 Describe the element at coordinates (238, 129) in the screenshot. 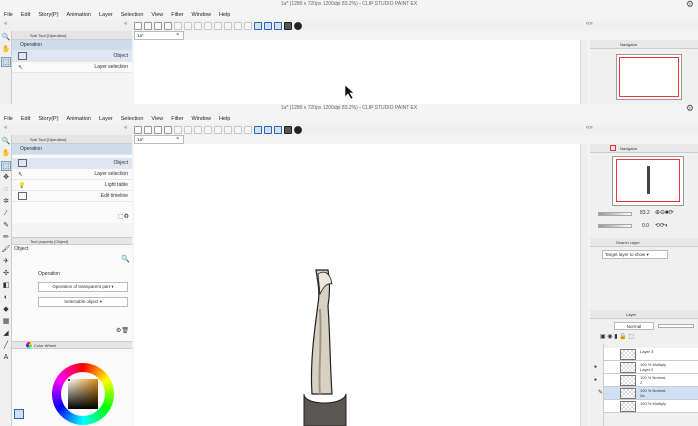

I see `select-icon` at that location.